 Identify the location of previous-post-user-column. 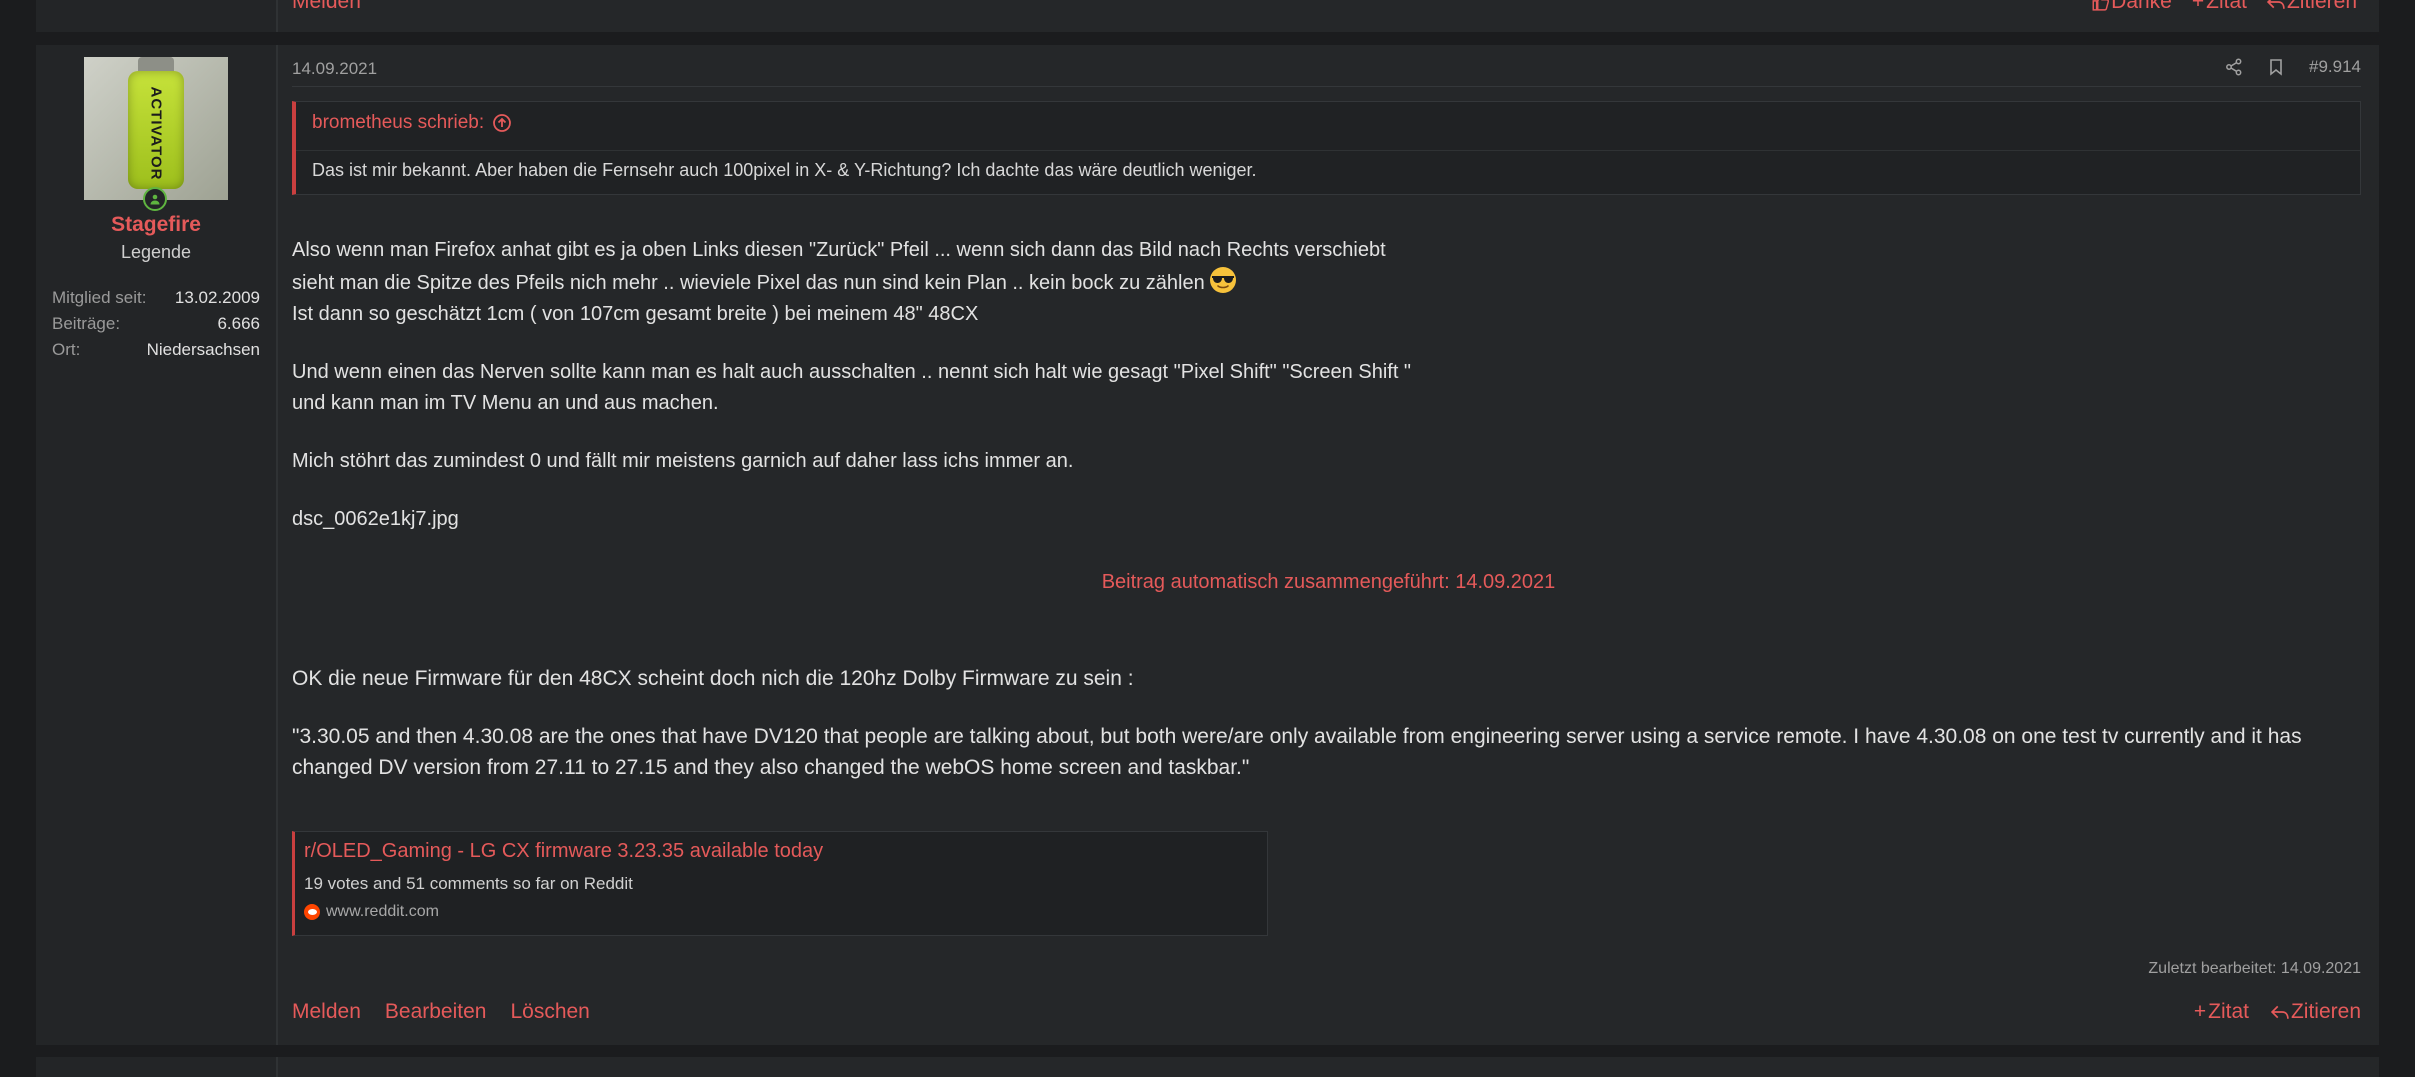
(157, 16).